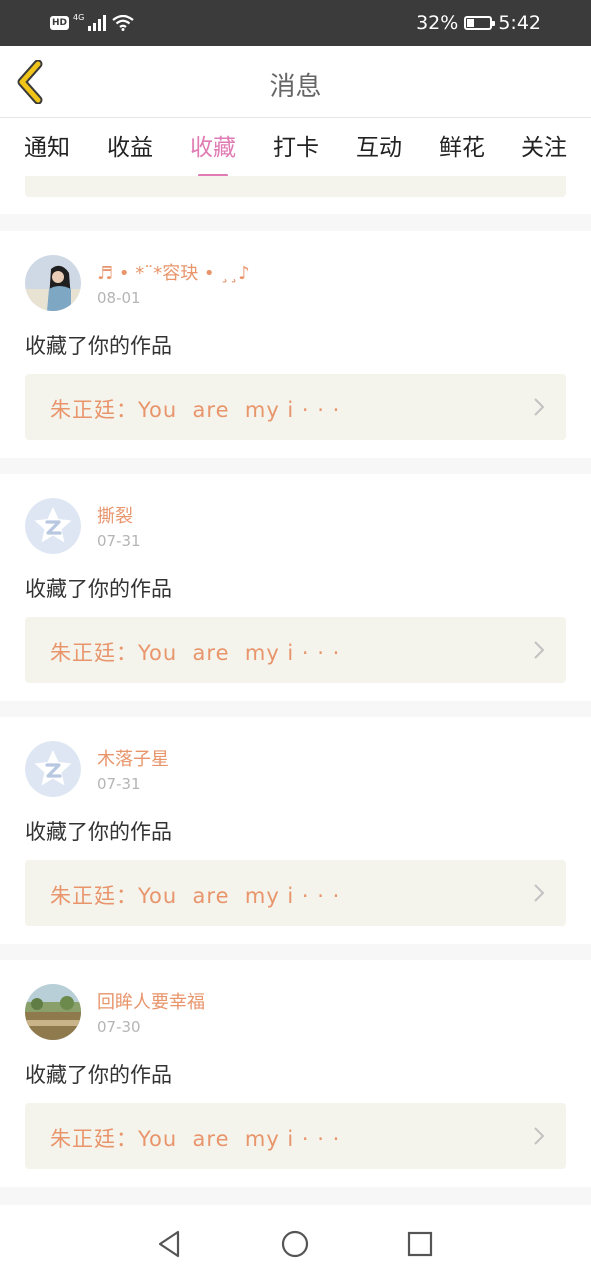  Describe the element at coordinates (173, 272) in the screenshot. I see `username: ♬ • *¨*容玦 • ¸¸♪` at that location.